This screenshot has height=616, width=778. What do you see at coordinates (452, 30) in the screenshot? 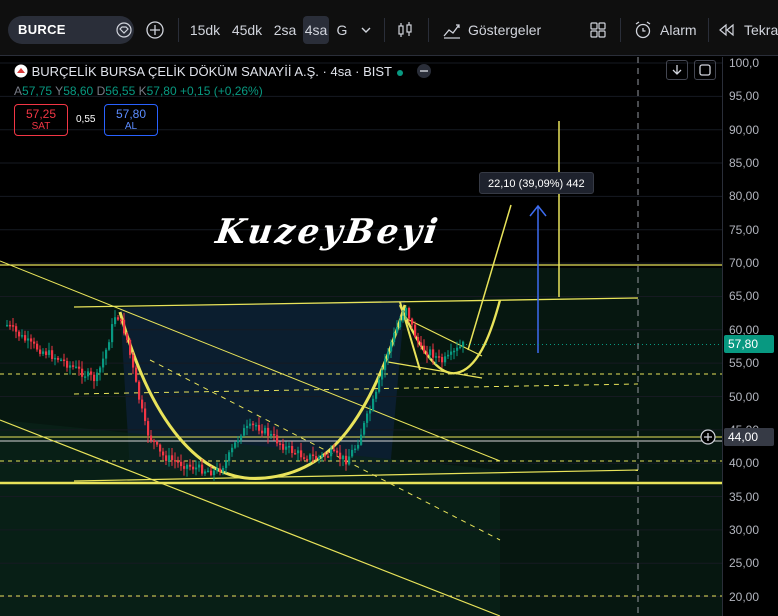
I see `indicators-icon` at bounding box center [452, 30].